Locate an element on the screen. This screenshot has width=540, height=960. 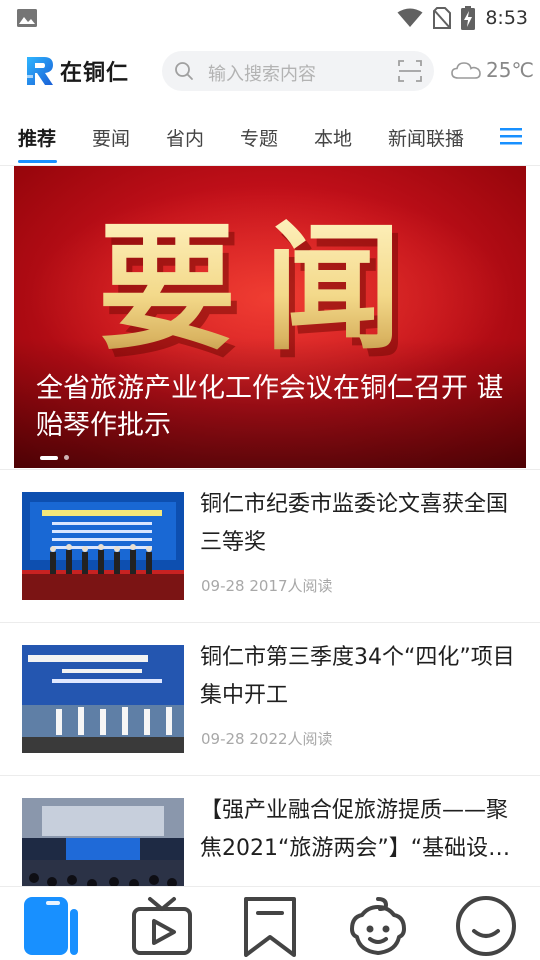
baby-face-icon is located at coordinates (378, 926).